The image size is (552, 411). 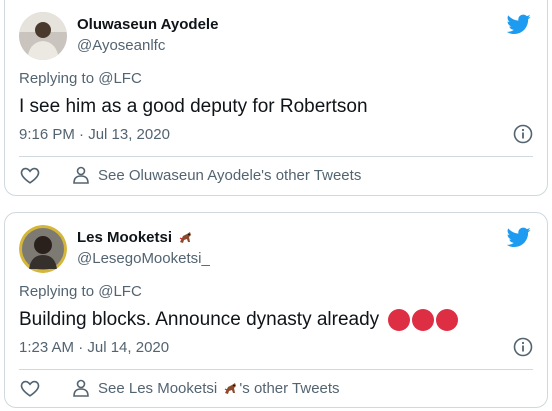 I want to click on red-circle-emoji, so click(x=424, y=320).